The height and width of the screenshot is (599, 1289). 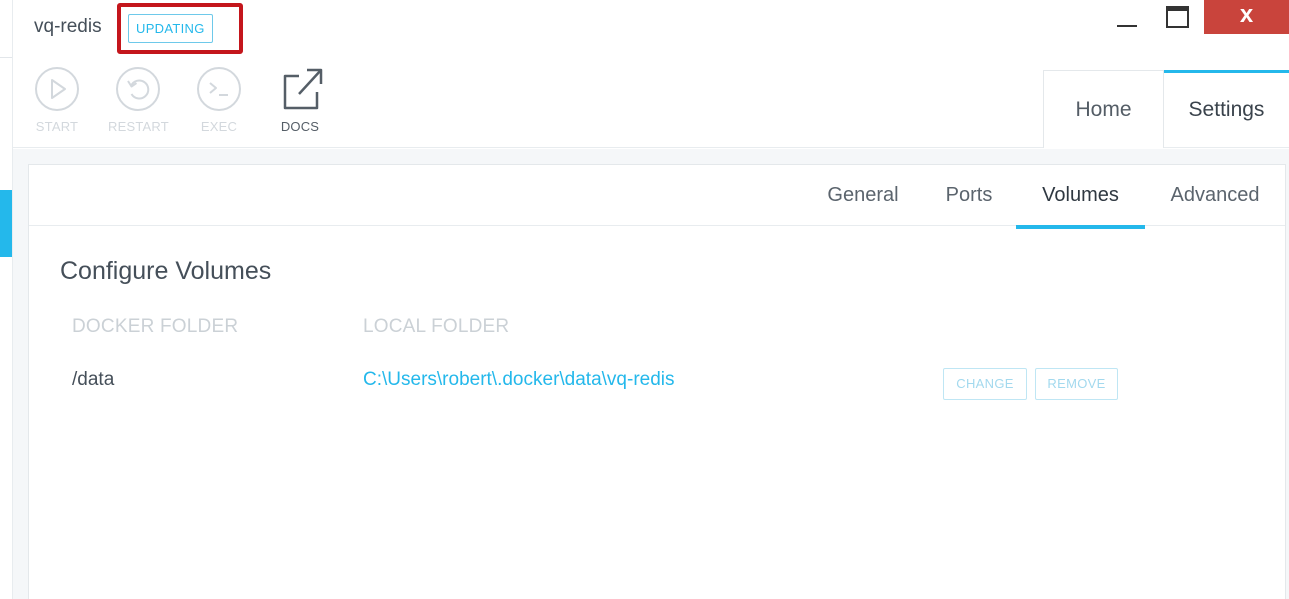 I want to click on docs-label: DOCS, so click(x=300, y=126).